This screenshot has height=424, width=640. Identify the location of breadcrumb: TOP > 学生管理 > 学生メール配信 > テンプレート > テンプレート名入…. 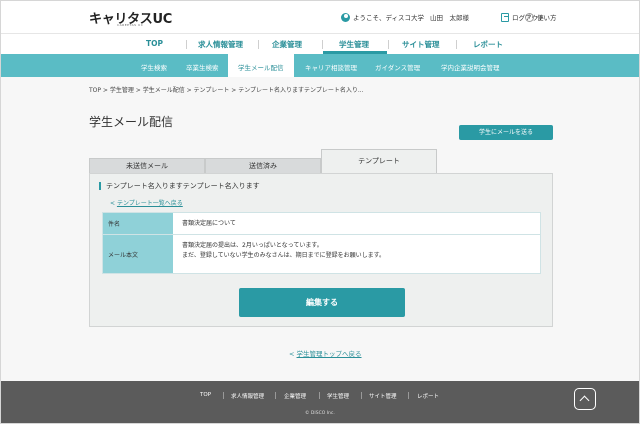
(226, 89).